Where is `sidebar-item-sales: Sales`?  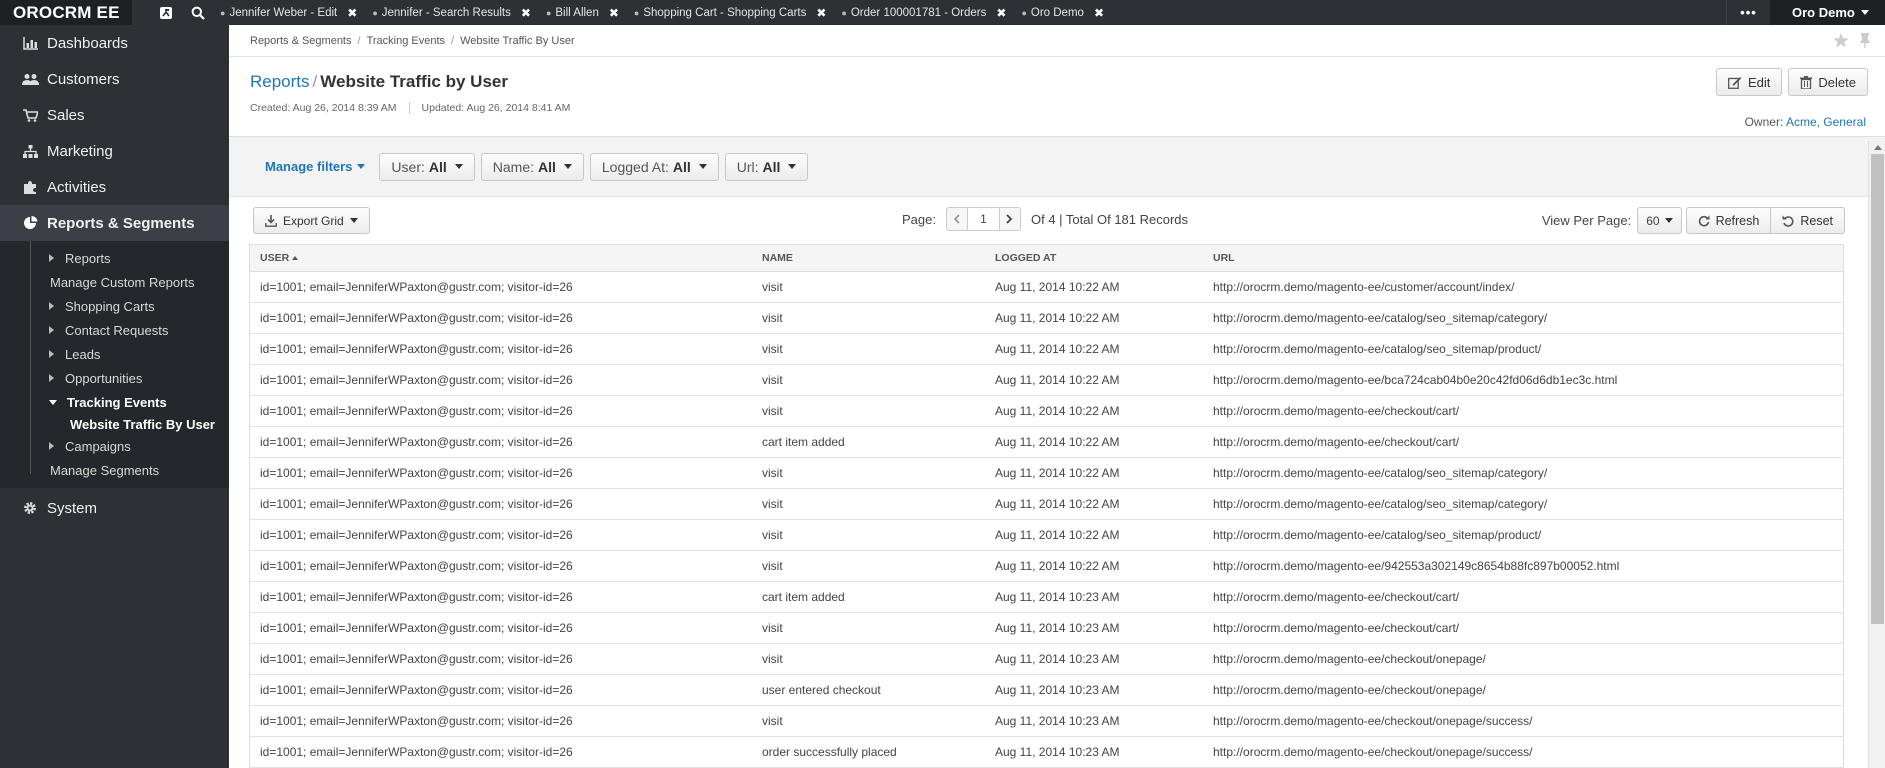 sidebar-item-sales: Sales is located at coordinates (114, 115).